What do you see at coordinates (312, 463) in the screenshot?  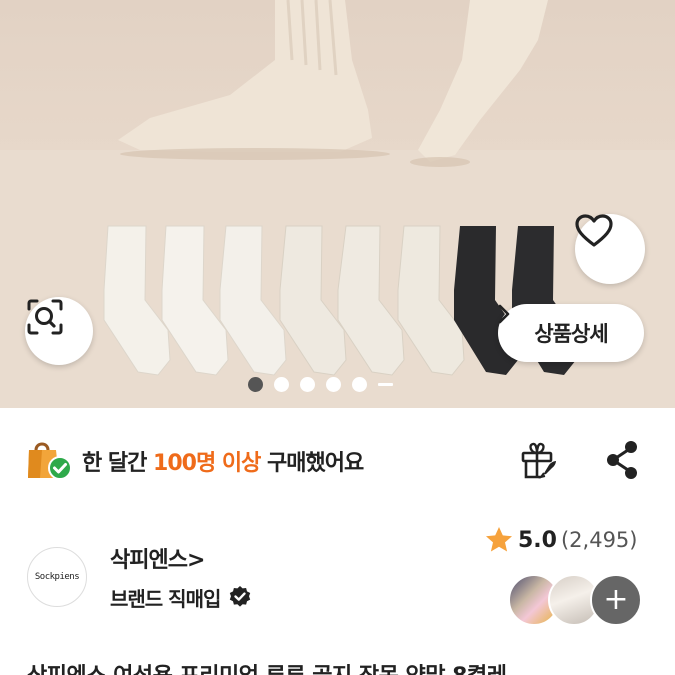 I see `purchase-text-suffix: 구매했어요` at bounding box center [312, 463].